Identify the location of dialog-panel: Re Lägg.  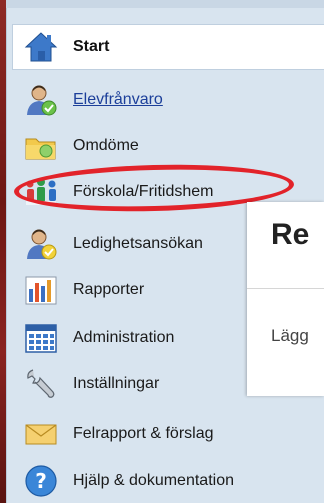
(285, 299).